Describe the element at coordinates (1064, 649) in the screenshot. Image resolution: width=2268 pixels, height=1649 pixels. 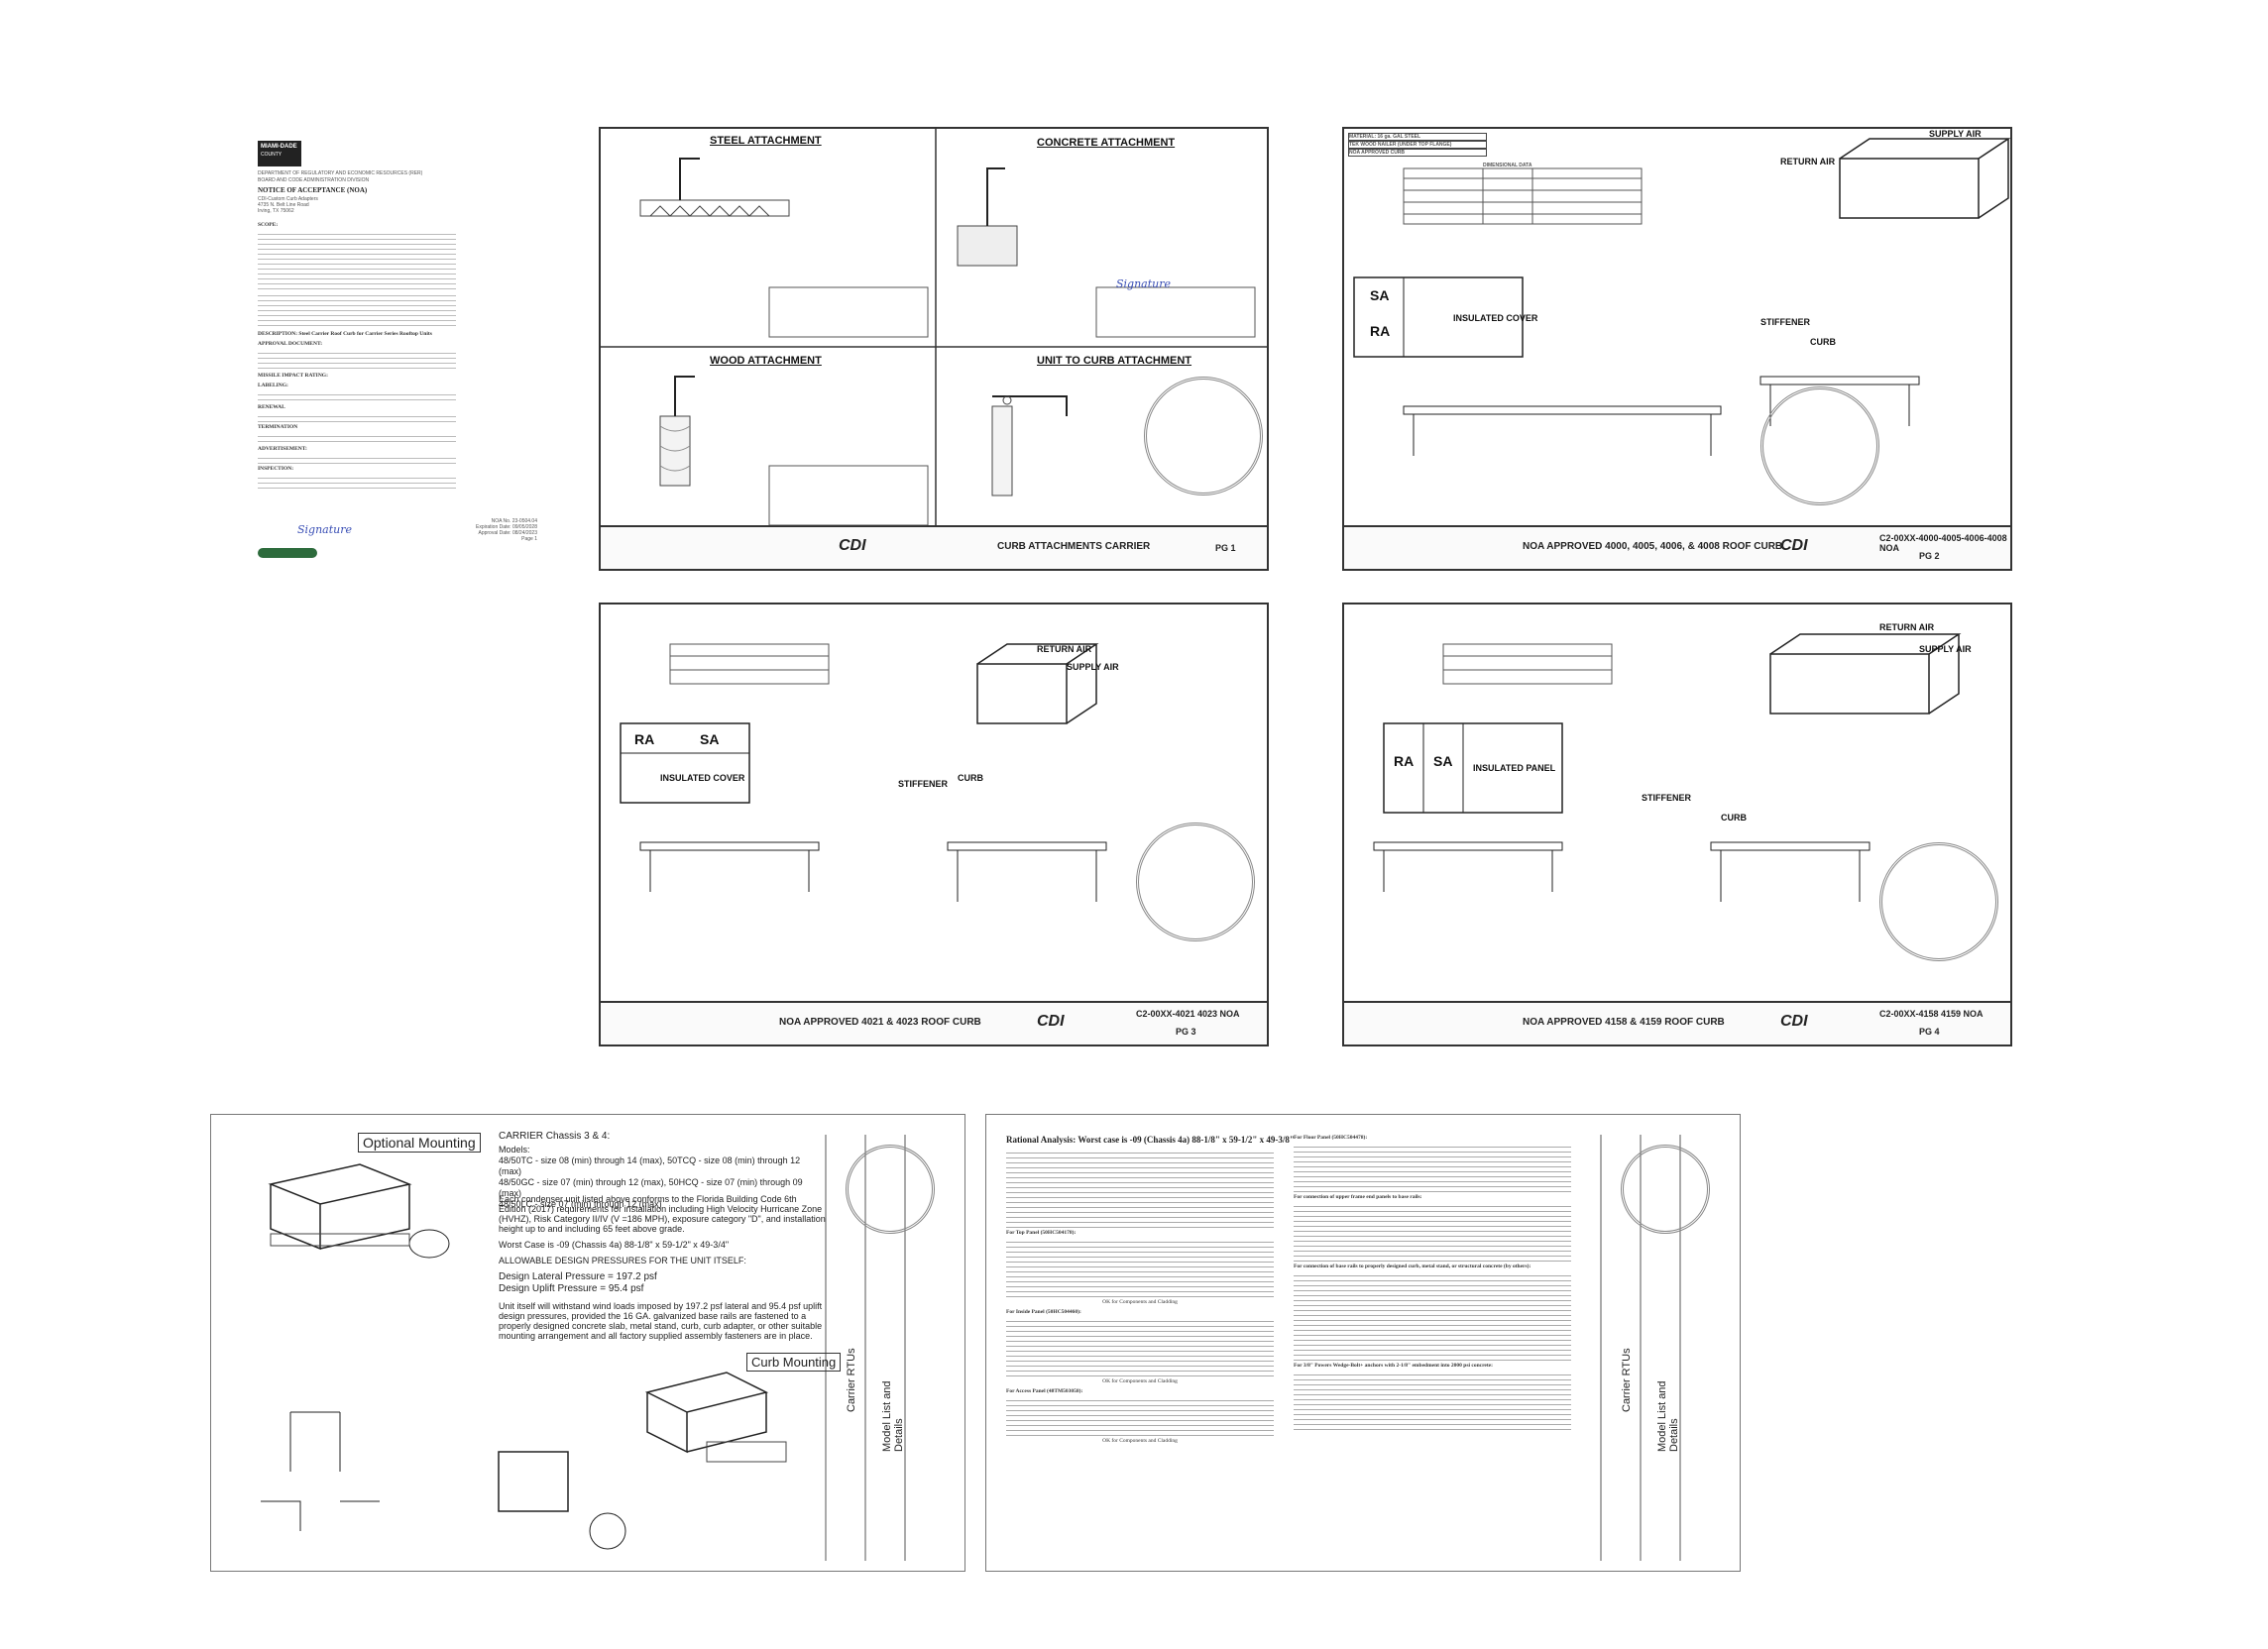
I see `pg3-label-return-air: RETURN AIR` at that location.